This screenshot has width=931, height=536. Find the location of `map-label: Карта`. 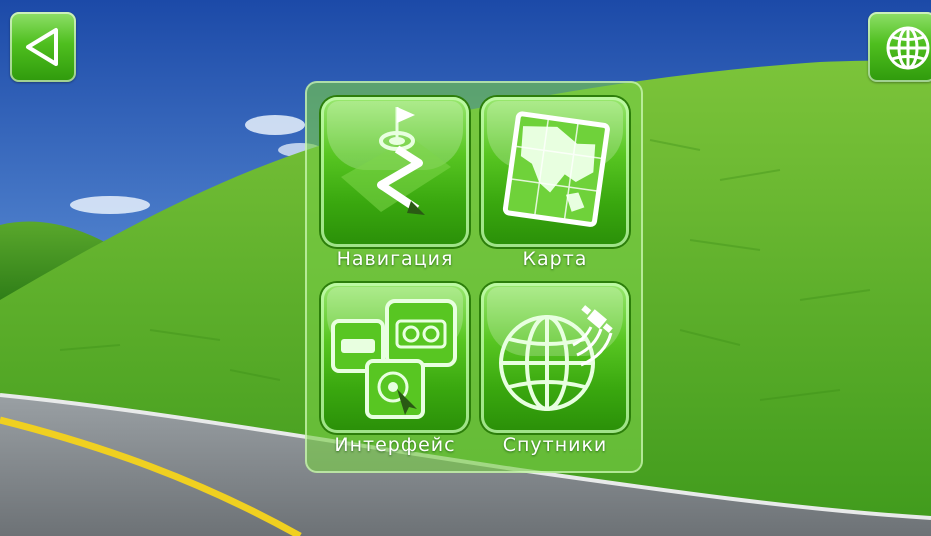

map-label: Карта is located at coordinates (555, 259).